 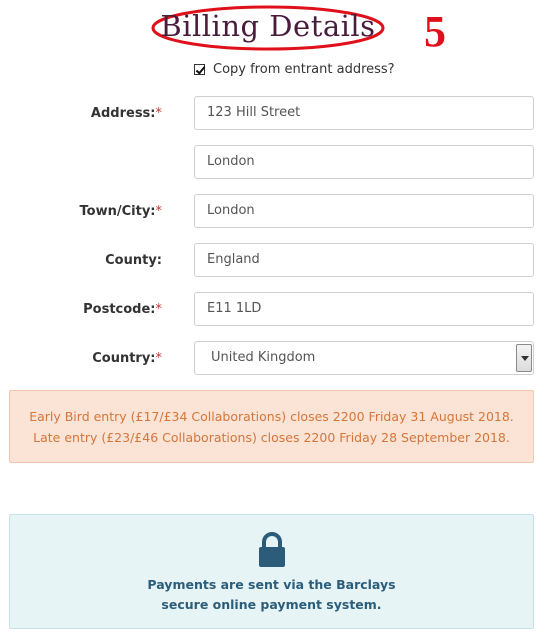 I want to click on copy-address-row: Copy from entrant address?, so click(x=294, y=69).